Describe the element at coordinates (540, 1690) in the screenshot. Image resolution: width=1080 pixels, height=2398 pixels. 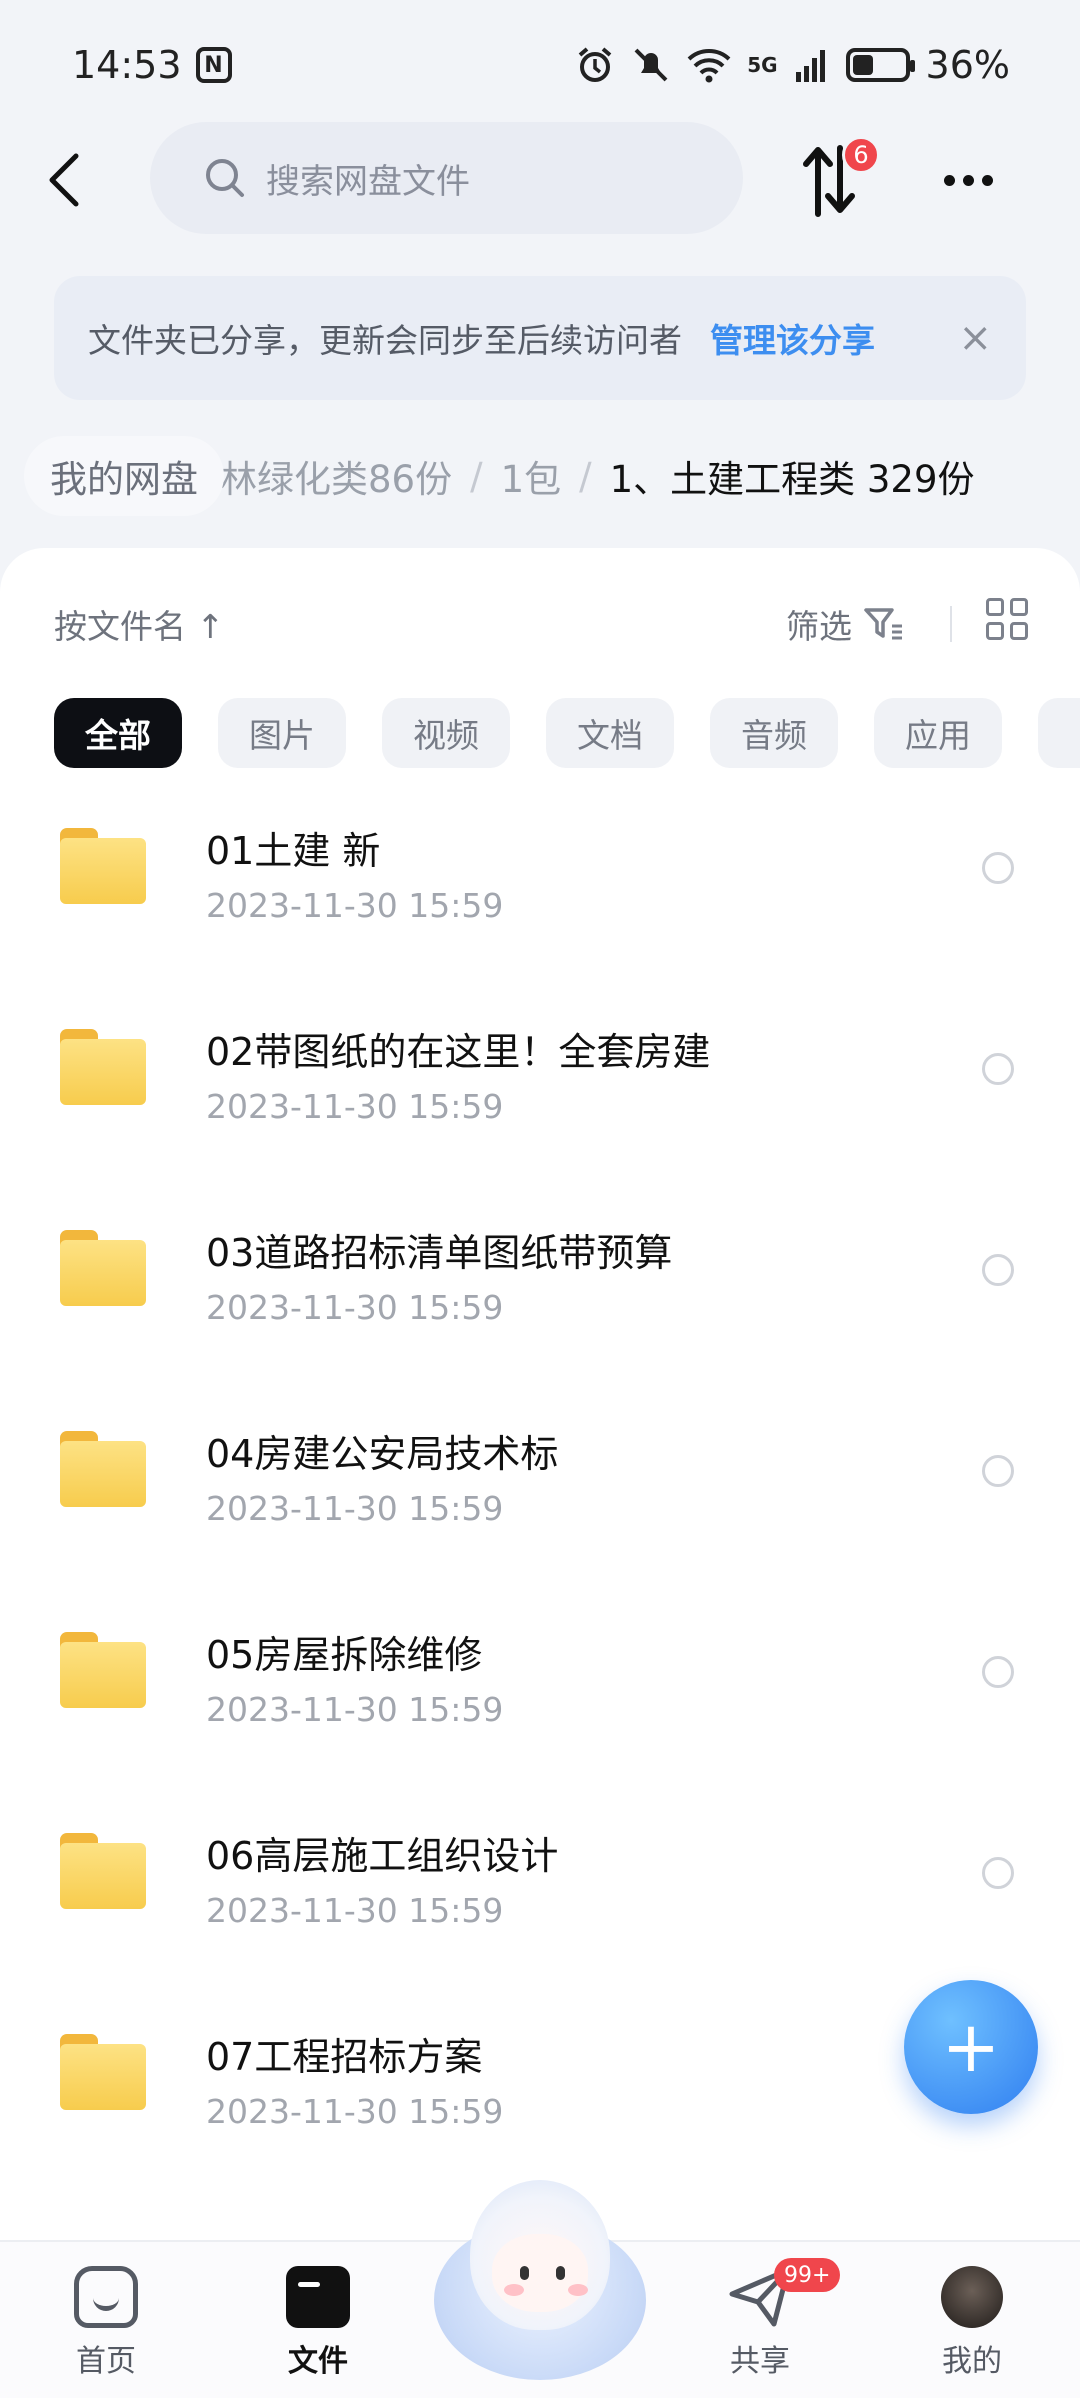
I see `file-row: 05房屋拆除维修 2023-11-30 15:59` at that location.